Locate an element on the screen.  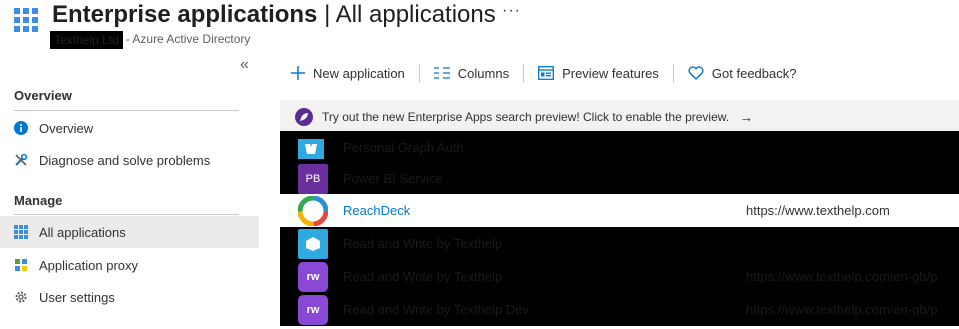
tenant-name: Texthelp Ltd is located at coordinates (86, 40).